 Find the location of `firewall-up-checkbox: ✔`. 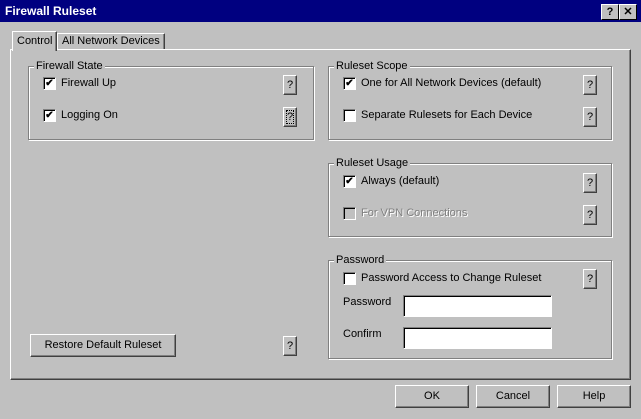

firewall-up-checkbox: ✔ is located at coordinates (49, 83).